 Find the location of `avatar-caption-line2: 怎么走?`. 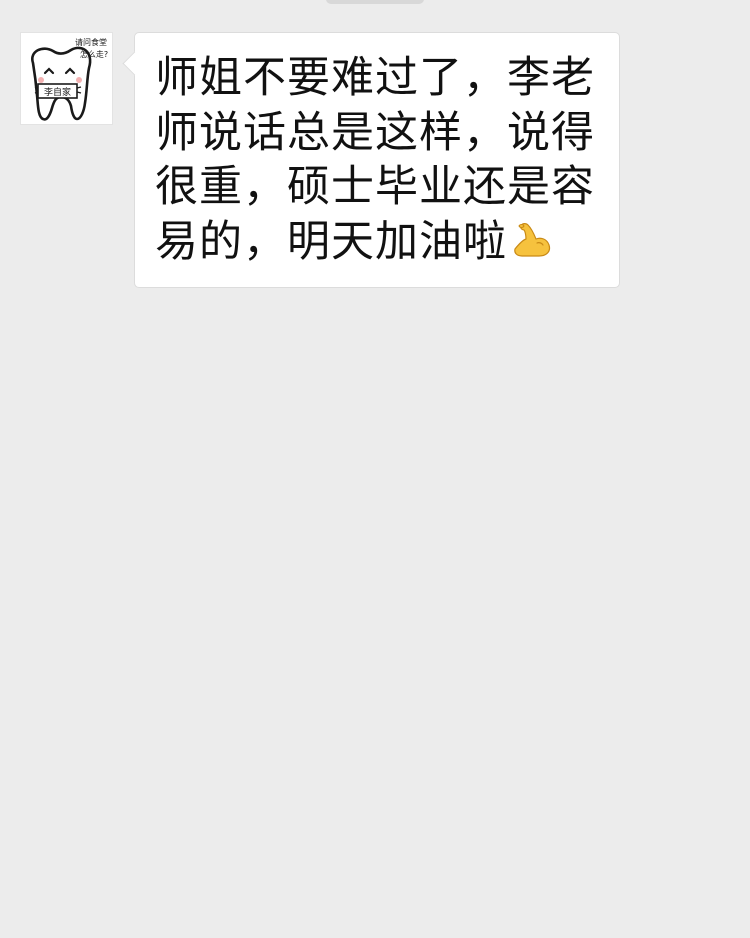

avatar-caption-line2: 怎么走? is located at coordinates (94, 54).